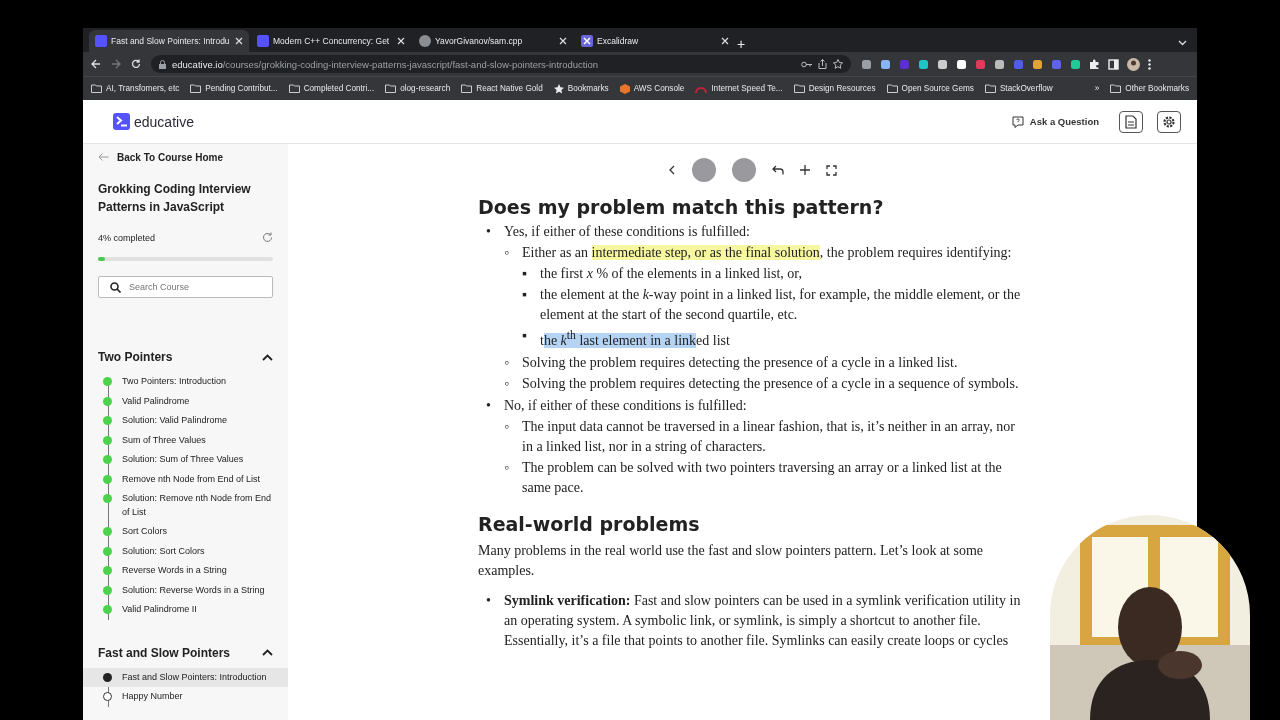  Describe the element at coordinates (162, 64) in the screenshot. I see `lock-icon` at that location.